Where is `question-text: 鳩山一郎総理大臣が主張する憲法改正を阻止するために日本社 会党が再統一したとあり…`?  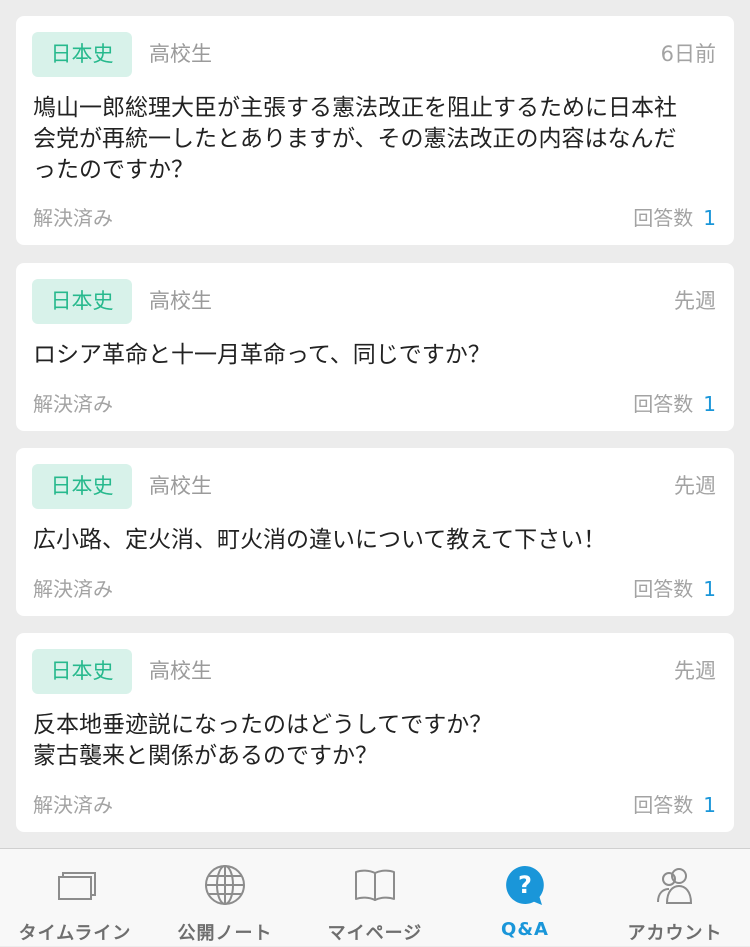 question-text: 鳩山一郎総理大臣が主張する憲法改正を阻止するために日本社 会党が再統一したとあり… is located at coordinates (375, 139).